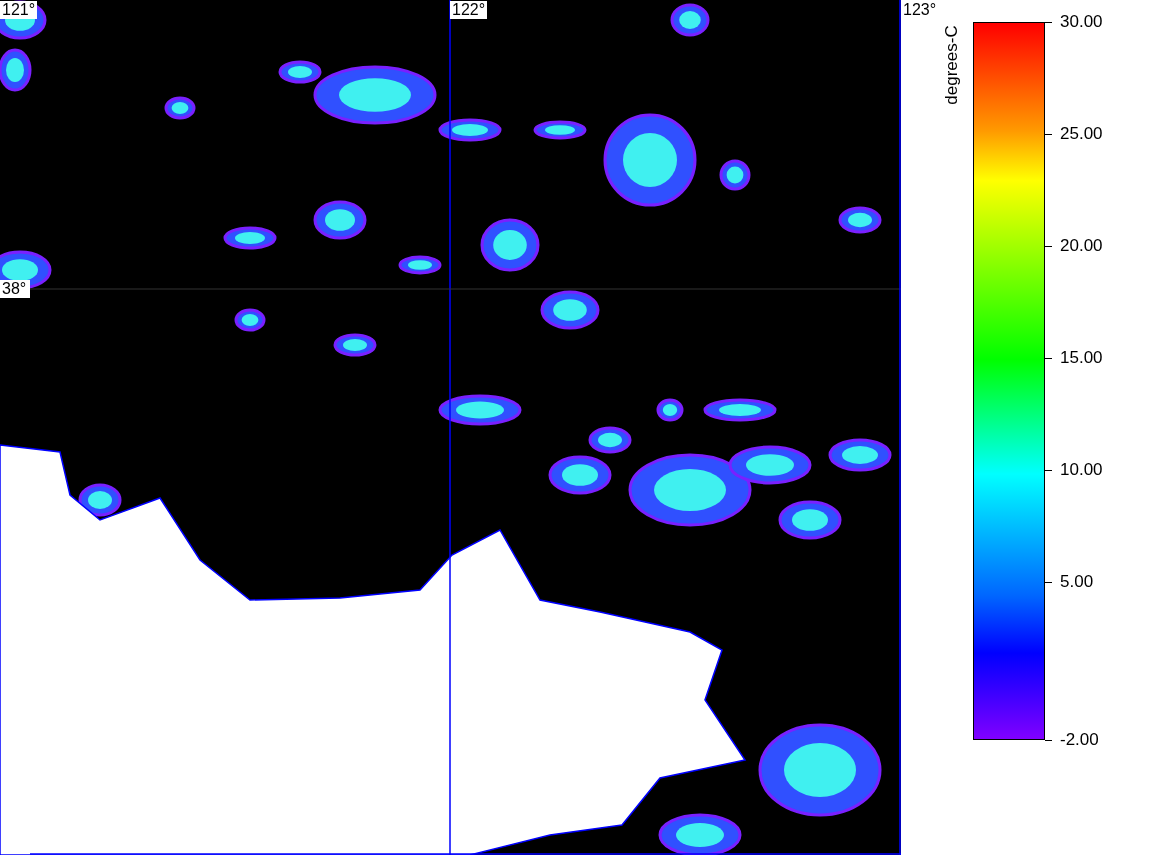  I want to click on latitude-label: 38°, so click(15, 289).